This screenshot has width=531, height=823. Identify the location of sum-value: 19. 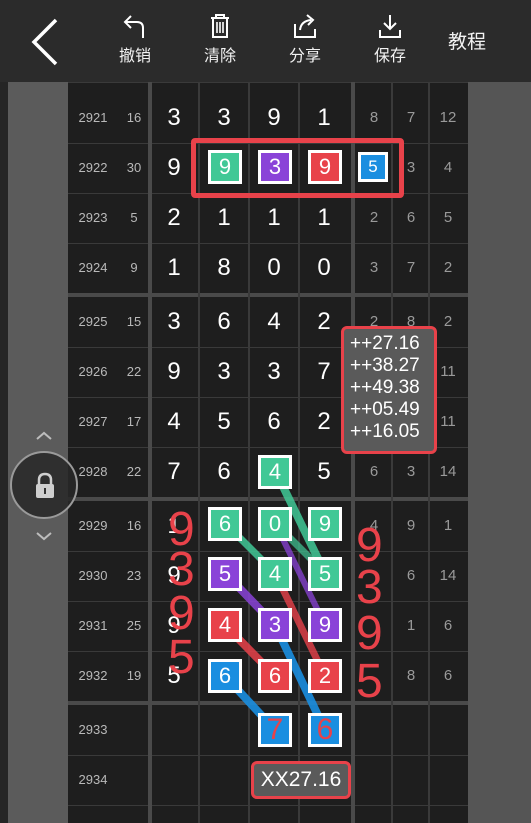
(134, 675).